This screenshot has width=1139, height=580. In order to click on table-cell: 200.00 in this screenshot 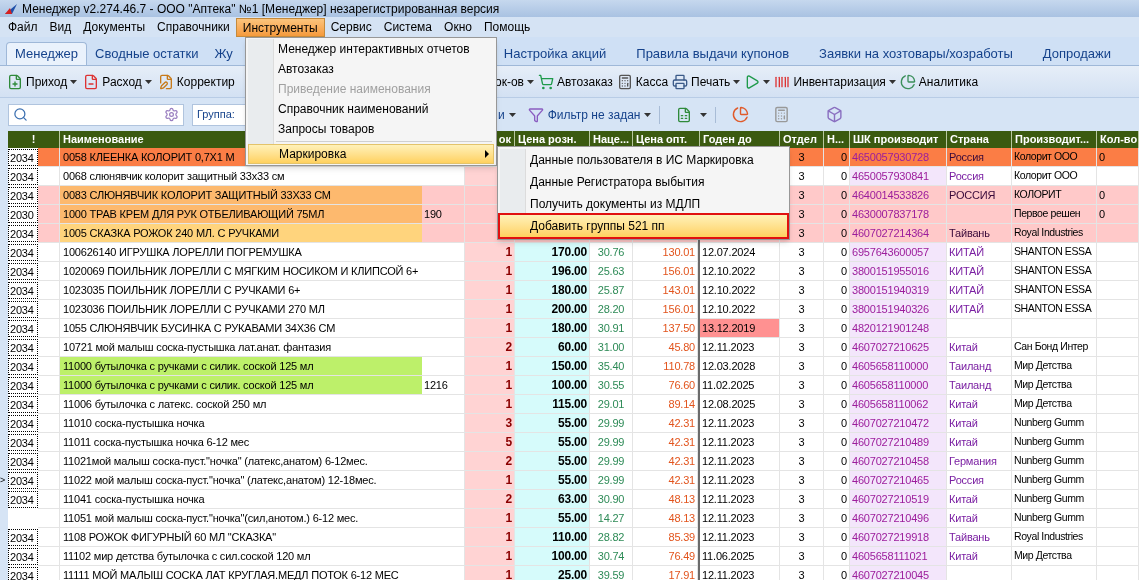, I will do `click(552, 309)`.